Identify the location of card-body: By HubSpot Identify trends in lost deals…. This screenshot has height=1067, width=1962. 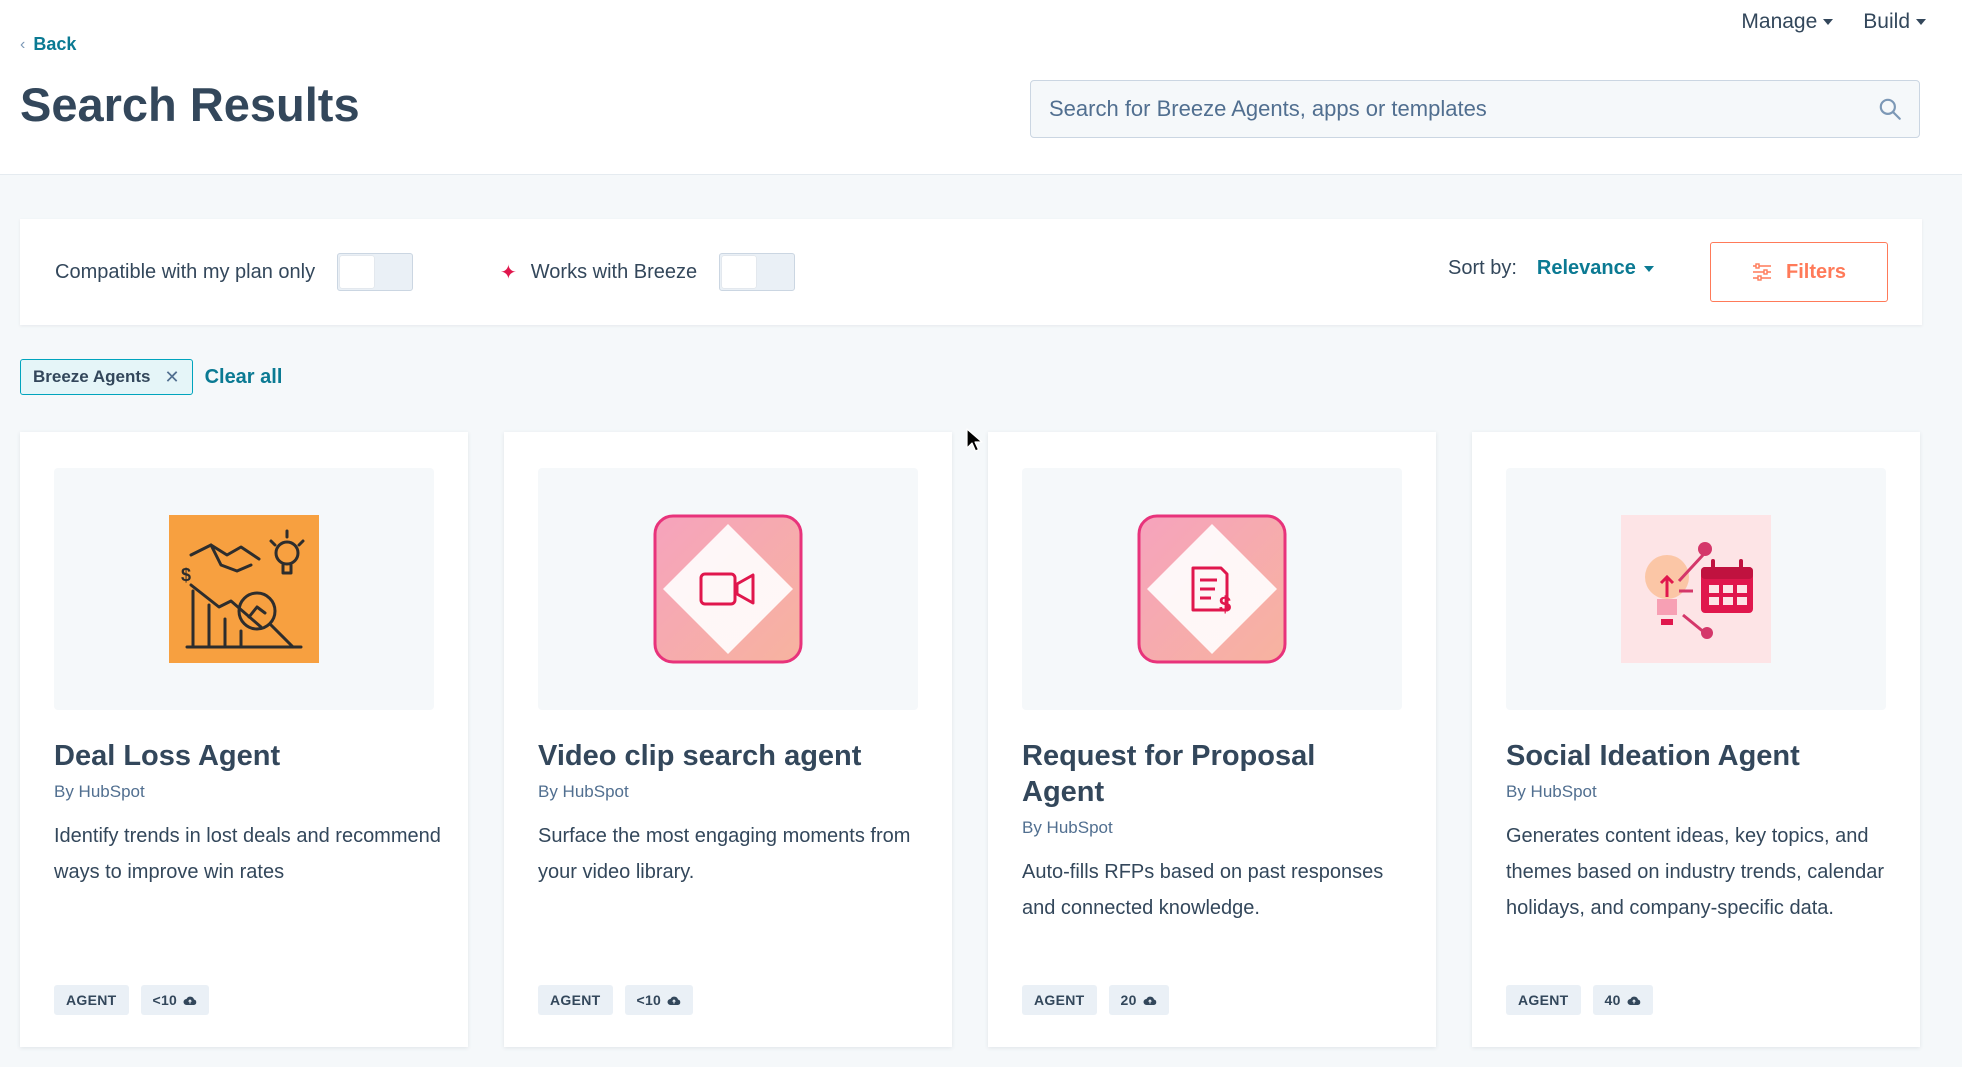
(249, 834).